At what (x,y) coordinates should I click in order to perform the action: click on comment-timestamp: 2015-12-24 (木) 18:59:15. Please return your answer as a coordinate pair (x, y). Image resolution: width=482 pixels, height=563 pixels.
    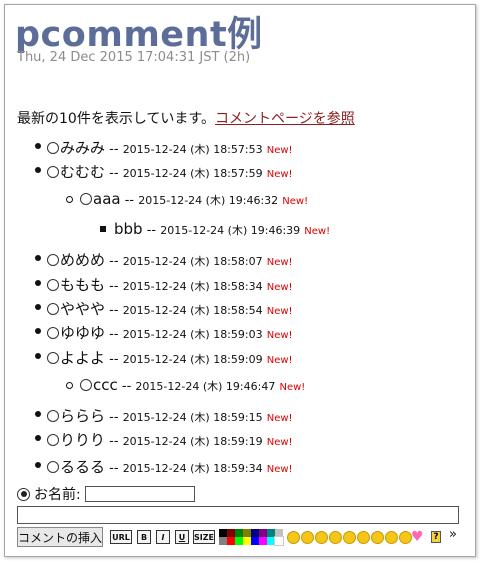
    Looking at the image, I should click on (192, 417).